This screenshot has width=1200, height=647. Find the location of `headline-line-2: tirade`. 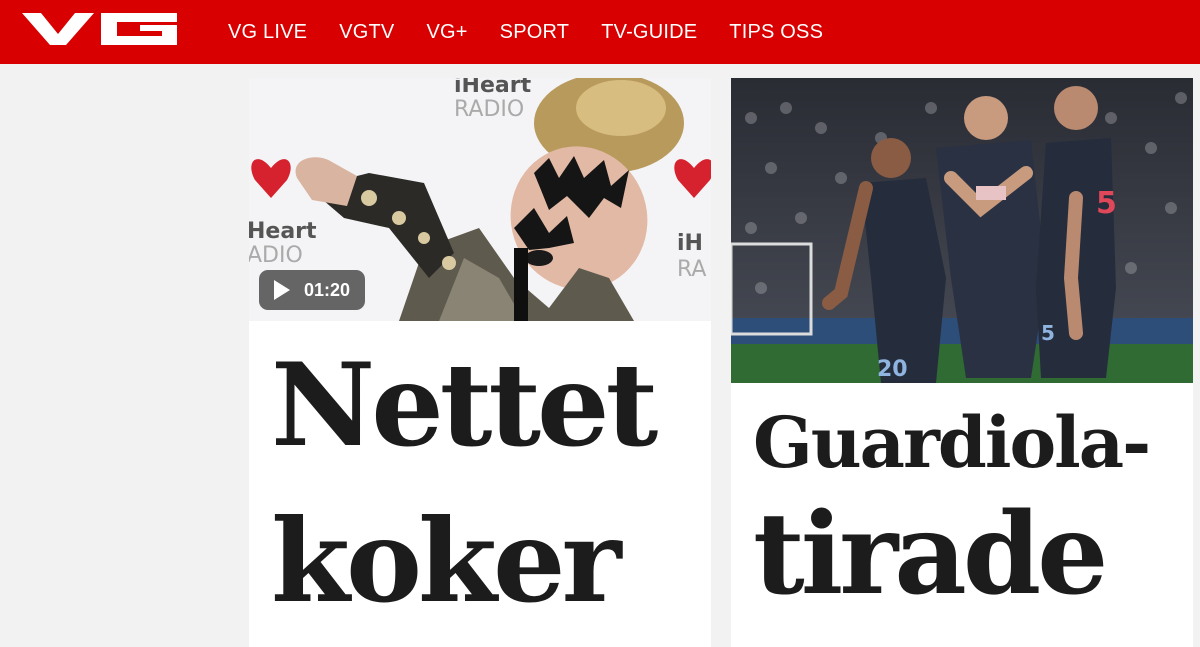

headline-line-2: tirade is located at coordinates (930, 555).